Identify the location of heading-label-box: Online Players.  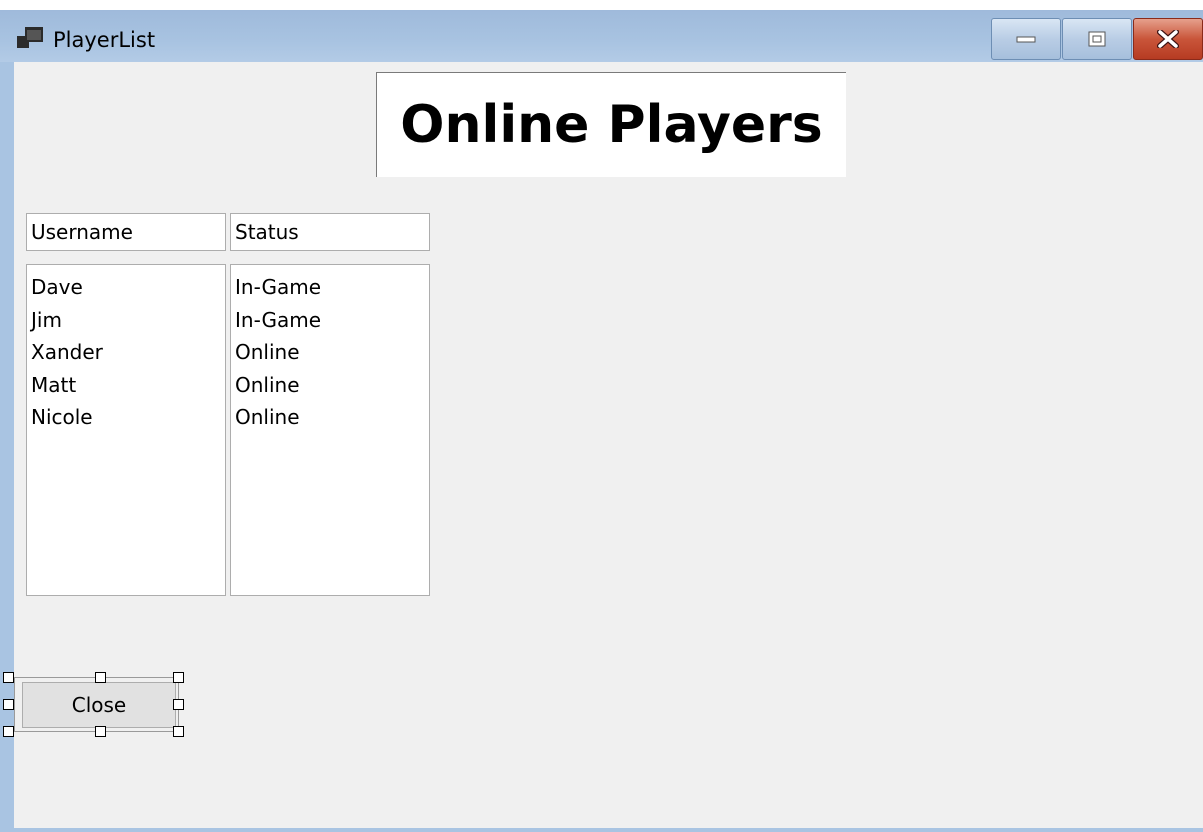
(611, 124).